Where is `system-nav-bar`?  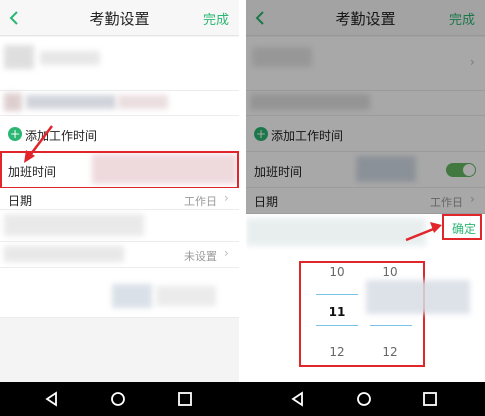 system-nav-bar is located at coordinates (242, 399).